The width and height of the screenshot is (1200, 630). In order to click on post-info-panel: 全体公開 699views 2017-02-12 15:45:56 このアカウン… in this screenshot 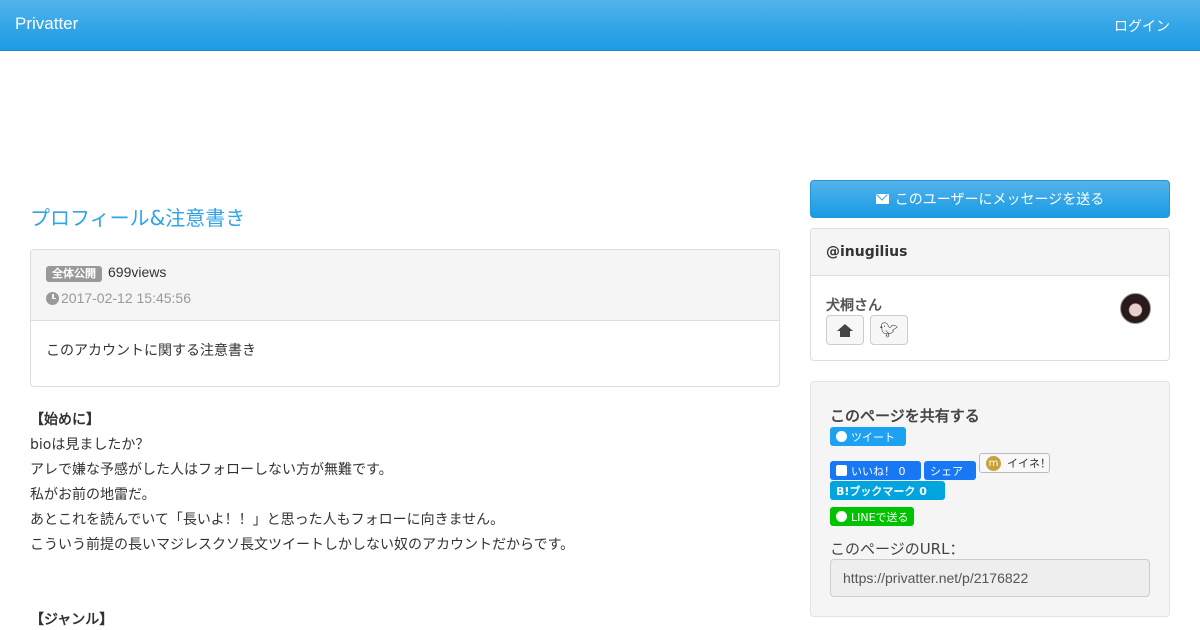, I will do `click(405, 318)`.